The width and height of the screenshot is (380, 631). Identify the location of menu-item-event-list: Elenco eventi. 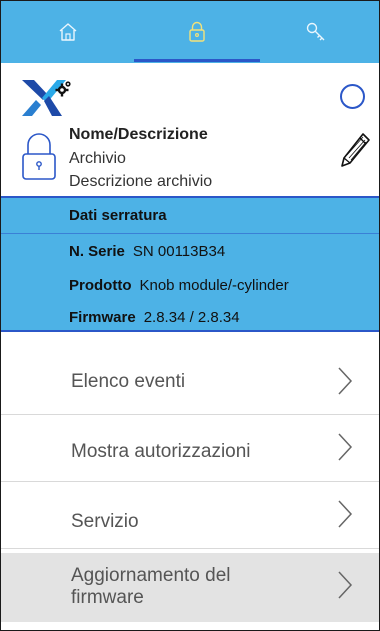
(190, 381).